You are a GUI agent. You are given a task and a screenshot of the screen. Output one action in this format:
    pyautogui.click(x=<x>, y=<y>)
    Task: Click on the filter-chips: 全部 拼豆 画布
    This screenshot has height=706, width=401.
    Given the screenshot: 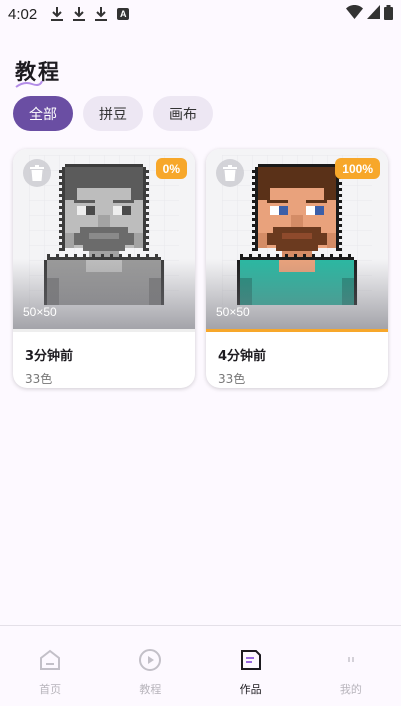 What is the action you would take?
    pyautogui.click(x=113, y=113)
    